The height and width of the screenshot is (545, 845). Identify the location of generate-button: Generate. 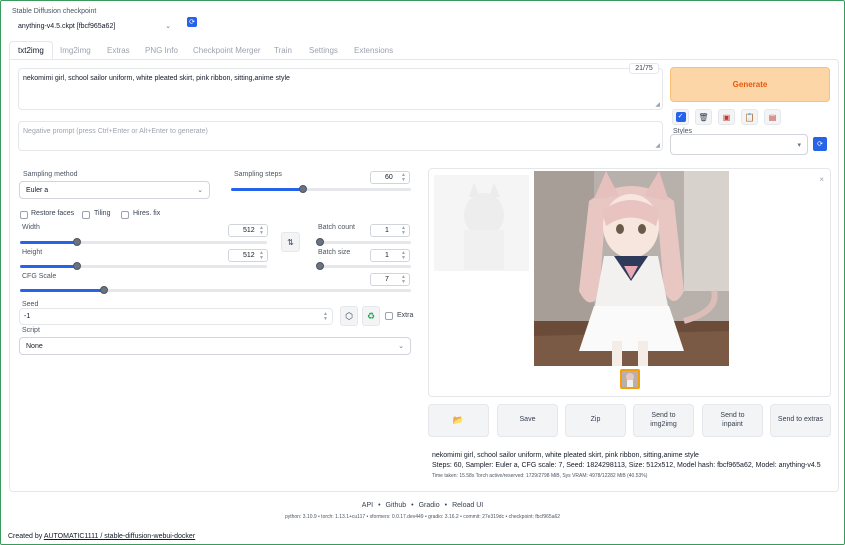
(750, 84).